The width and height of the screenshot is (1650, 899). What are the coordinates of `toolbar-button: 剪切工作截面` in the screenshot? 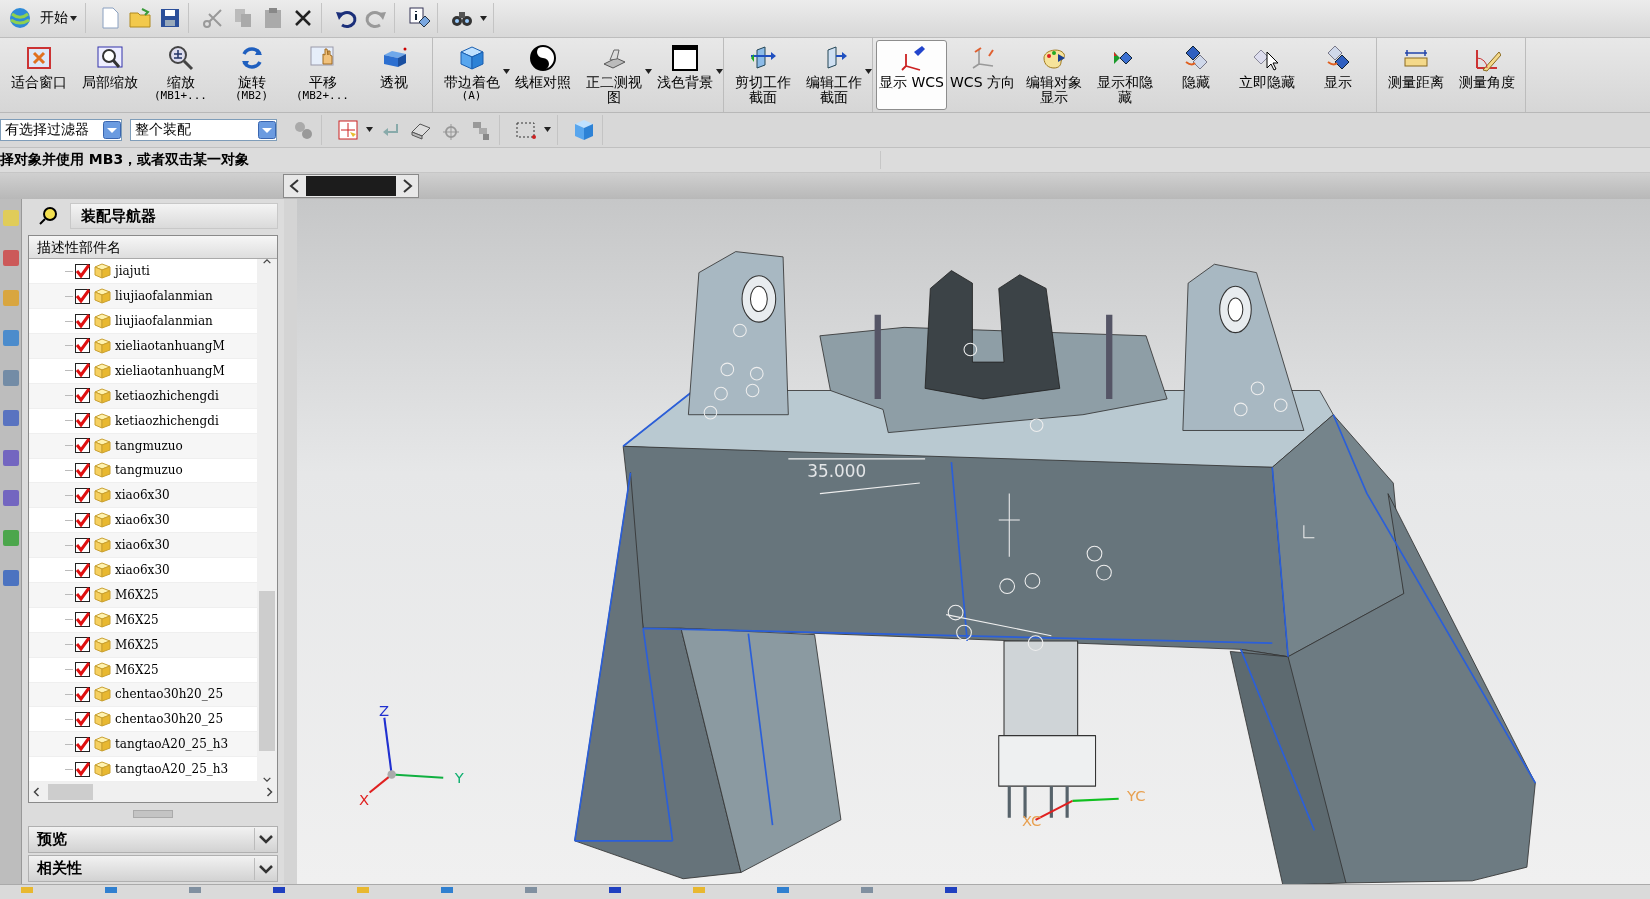 It's located at (762, 74).